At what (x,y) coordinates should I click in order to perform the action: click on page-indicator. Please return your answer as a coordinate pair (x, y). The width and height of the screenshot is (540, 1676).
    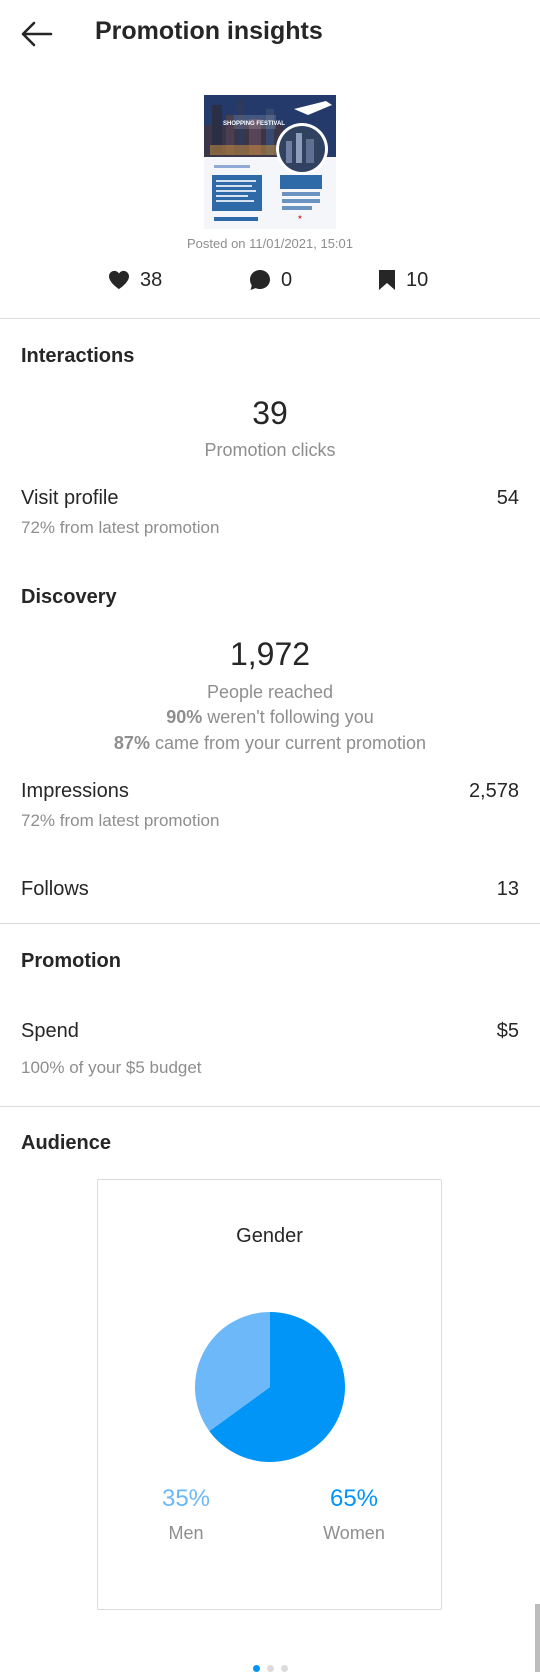
    Looking at the image, I should click on (270, 1669).